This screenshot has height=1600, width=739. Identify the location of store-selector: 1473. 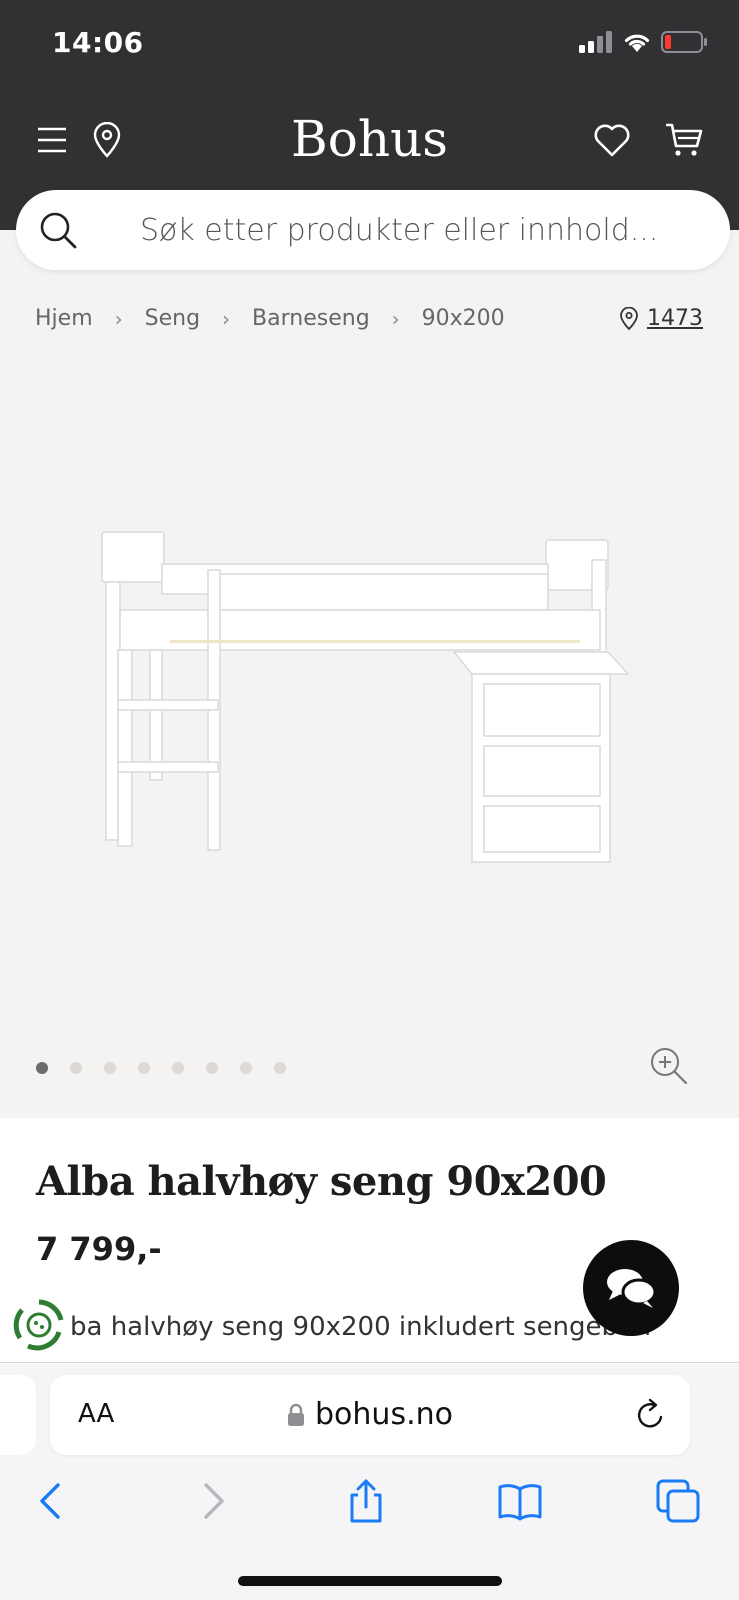
(661, 318).